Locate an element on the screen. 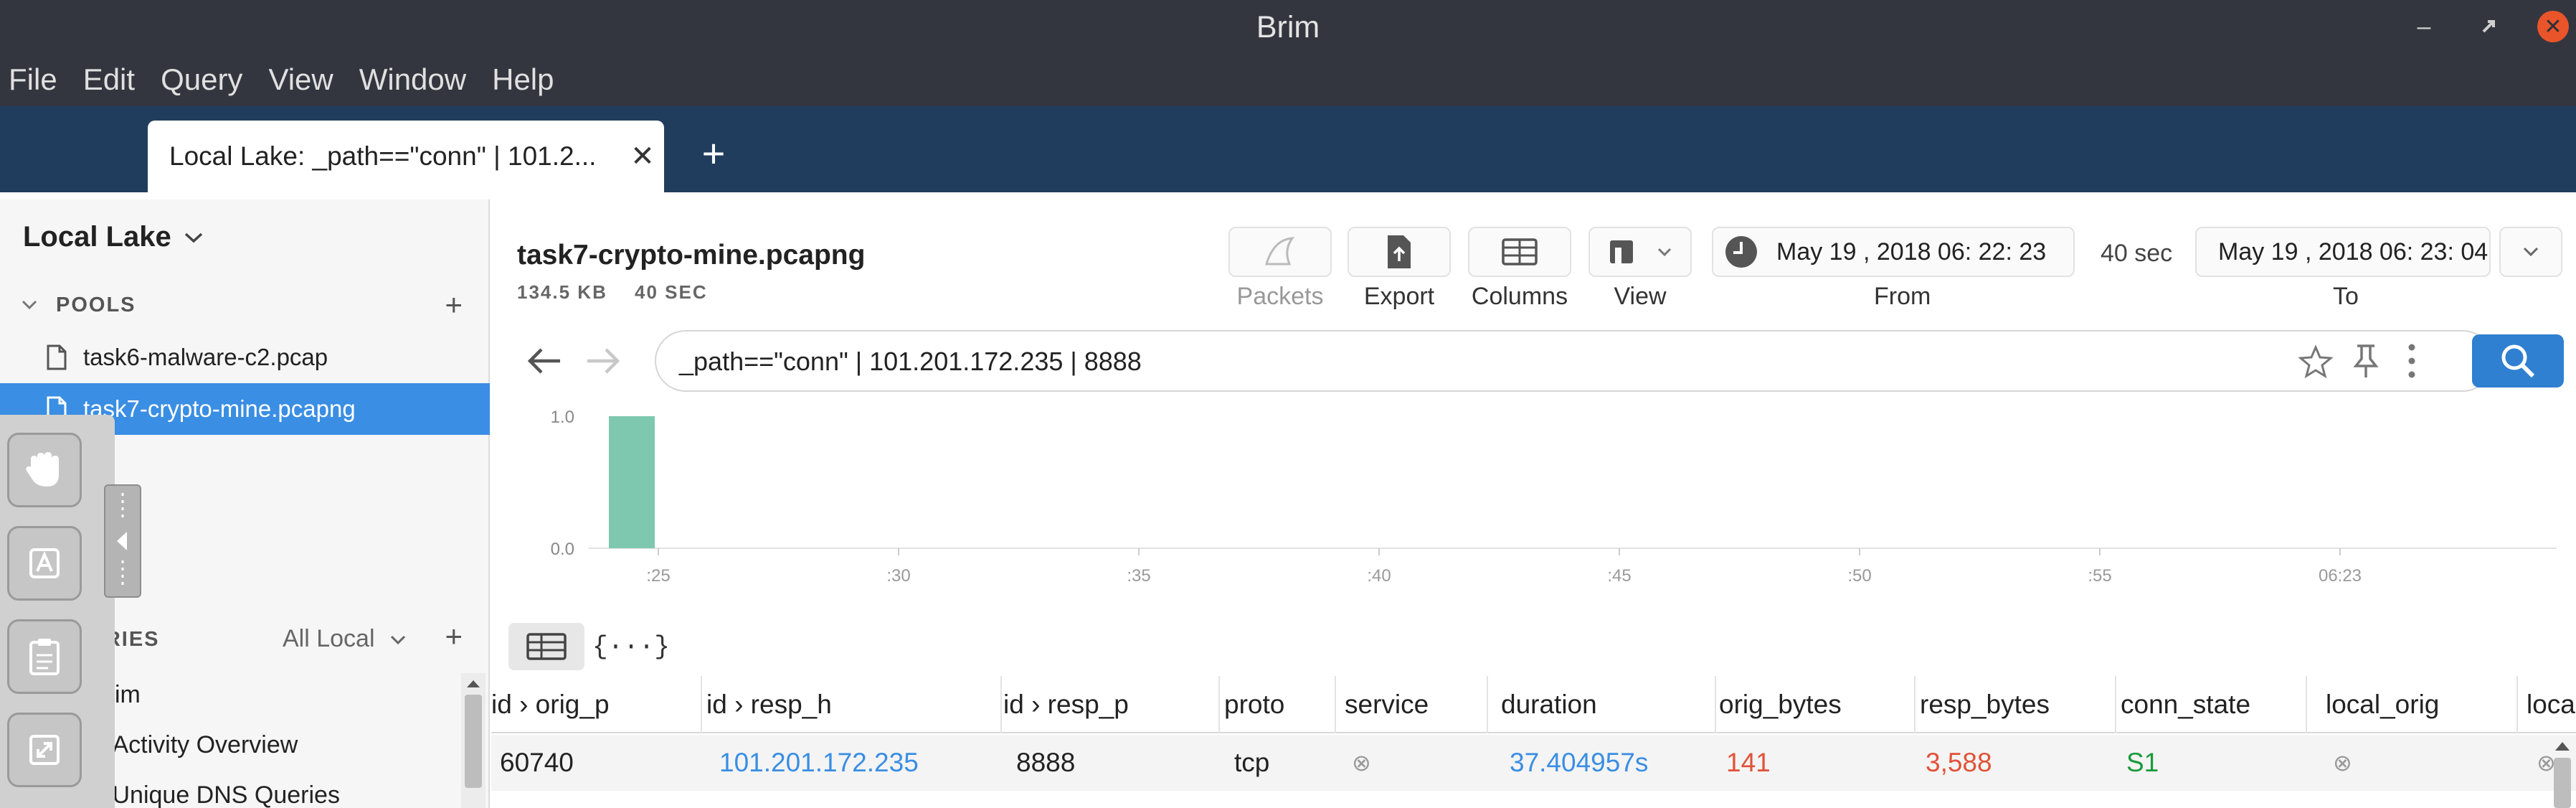  layout-icon is located at coordinates (1621, 251).